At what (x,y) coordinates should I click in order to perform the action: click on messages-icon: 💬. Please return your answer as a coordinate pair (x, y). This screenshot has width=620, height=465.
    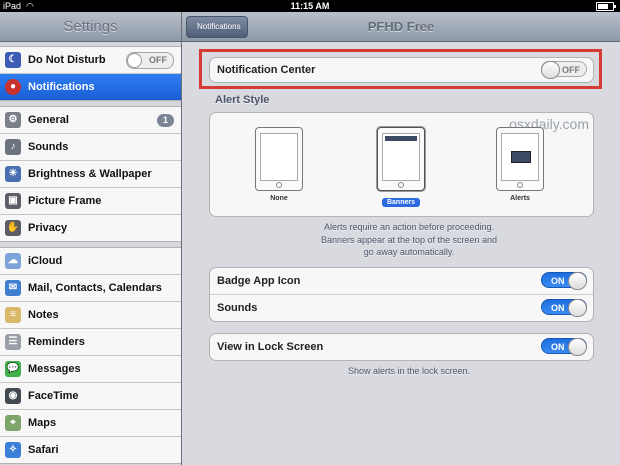
    Looking at the image, I should click on (13, 369).